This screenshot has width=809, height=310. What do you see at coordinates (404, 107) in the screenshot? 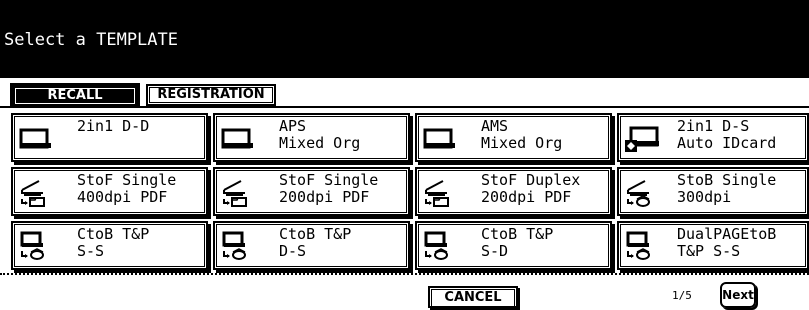
I see `divider` at bounding box center [404, 107].